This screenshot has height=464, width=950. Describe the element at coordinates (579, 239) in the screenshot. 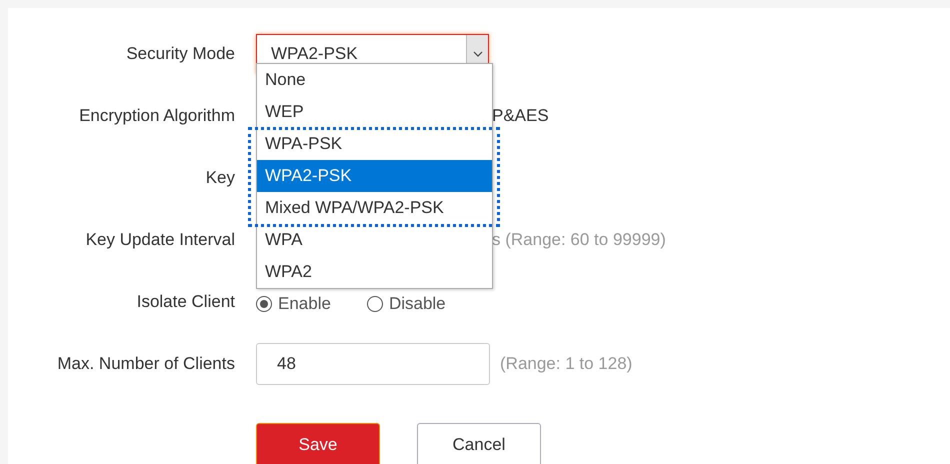

I see `field-value: s (Range: 60 to 99999)` at that location.